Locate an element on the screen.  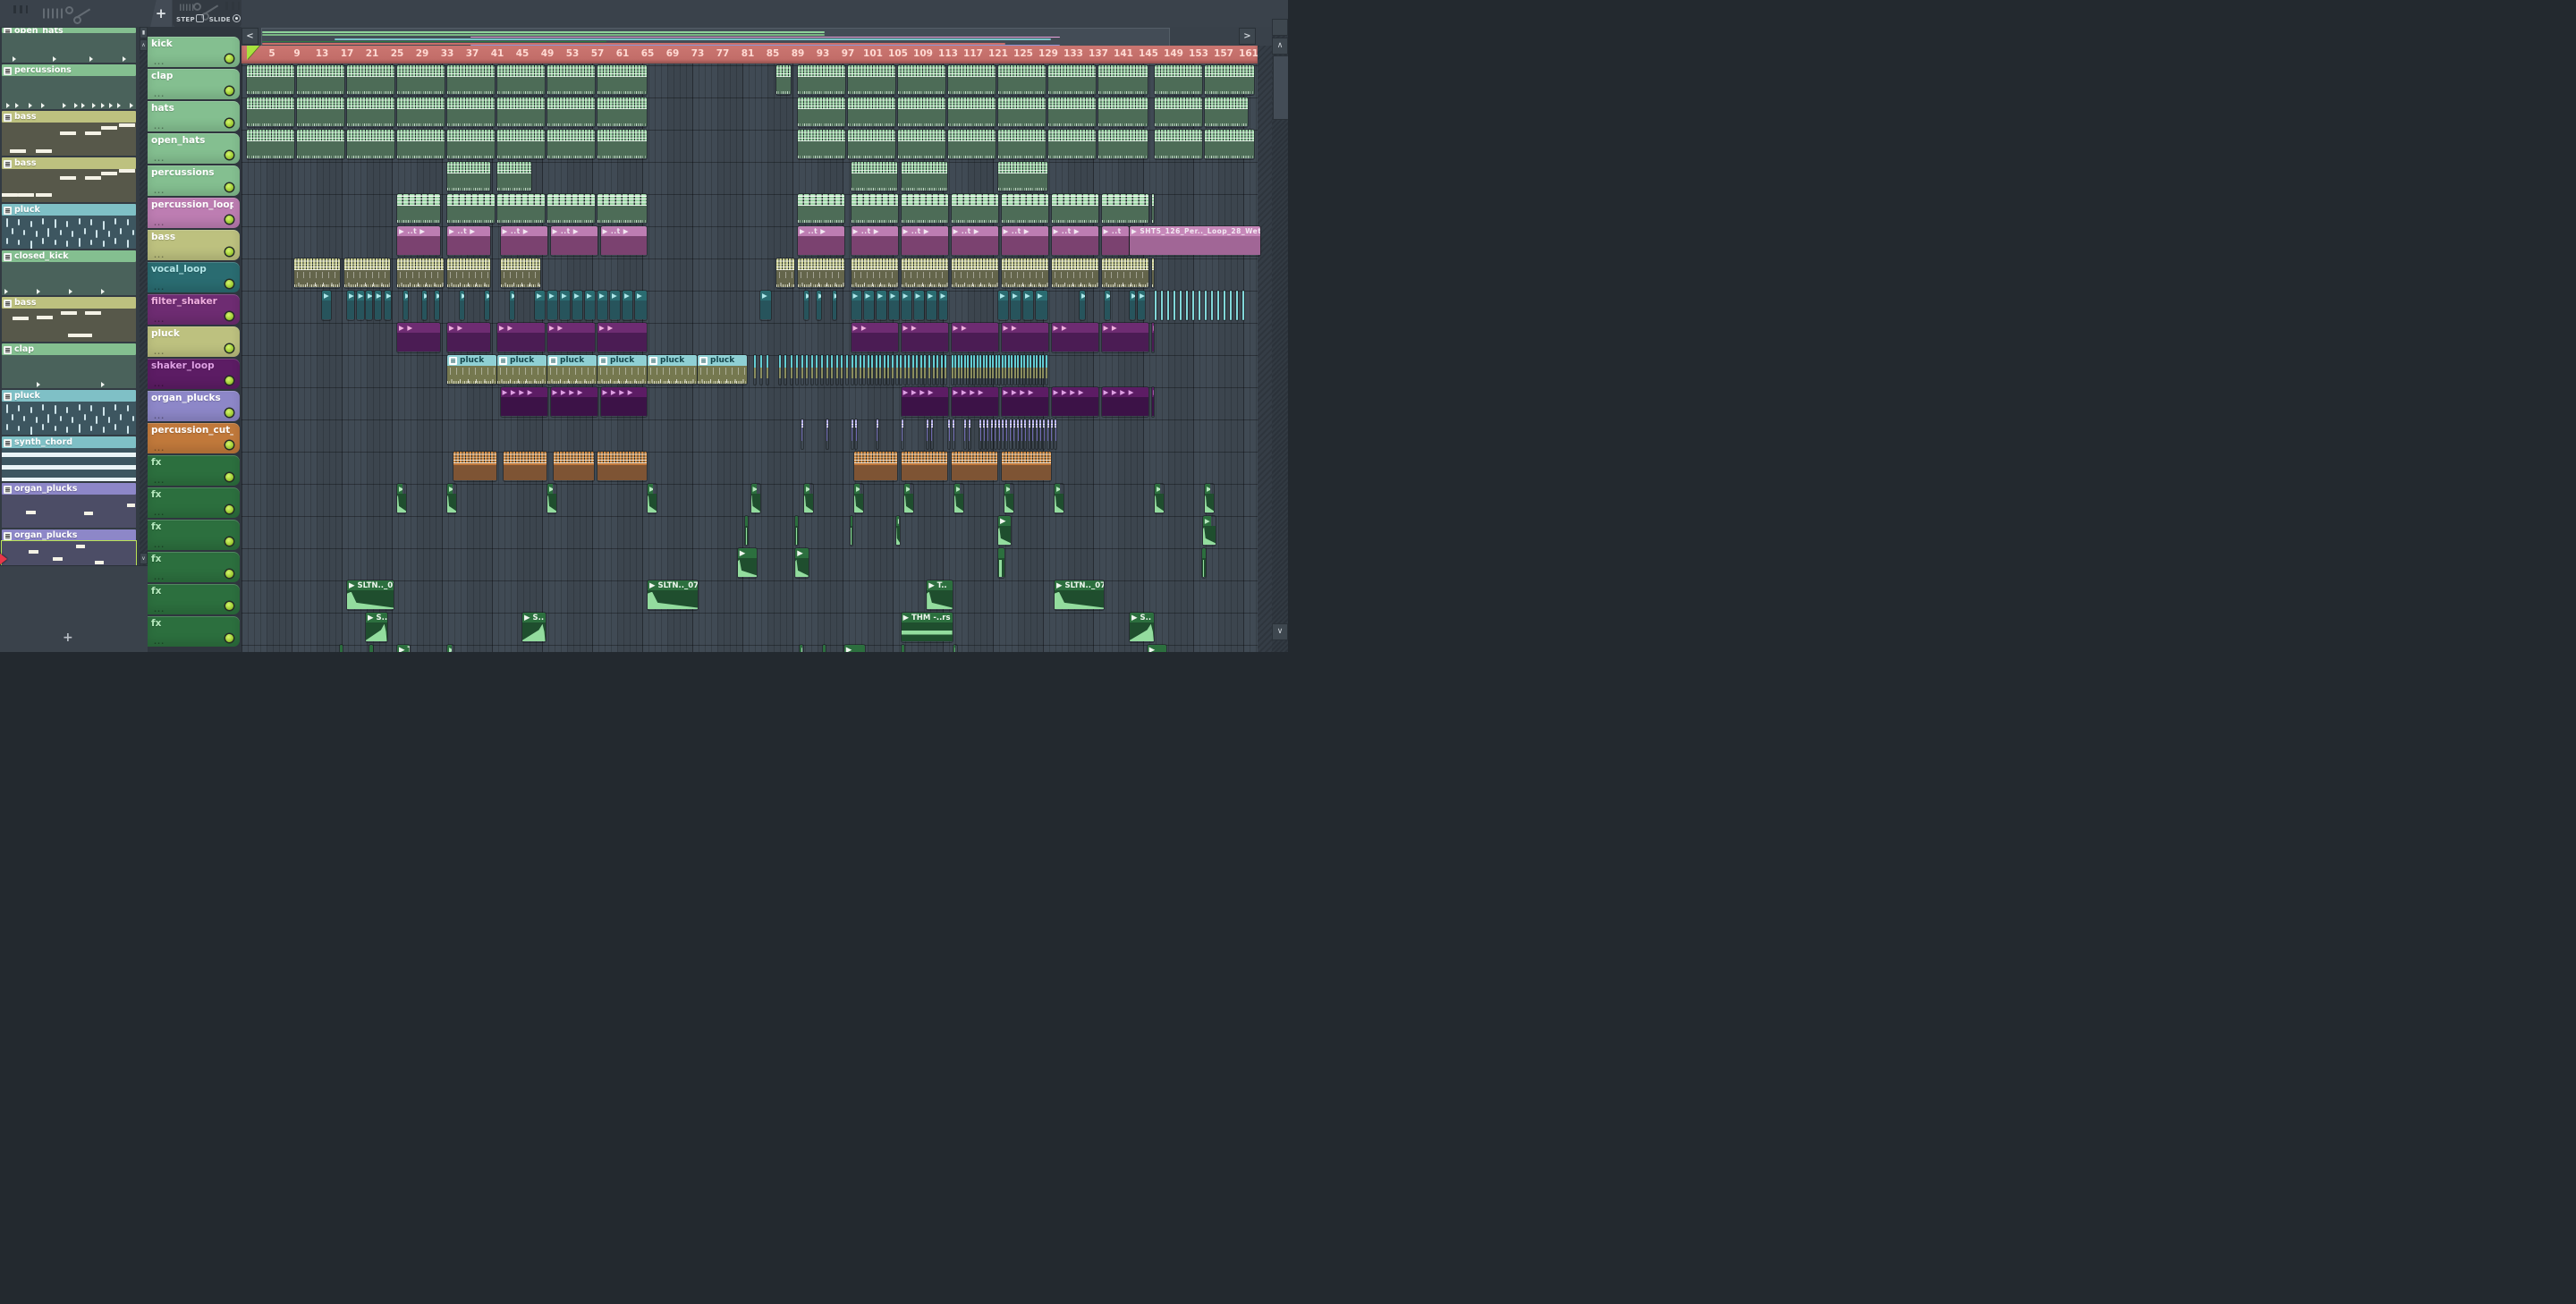
sidebar-pattern-synth_chord: ≡ synth_chord is located at coordinates (69, 459).